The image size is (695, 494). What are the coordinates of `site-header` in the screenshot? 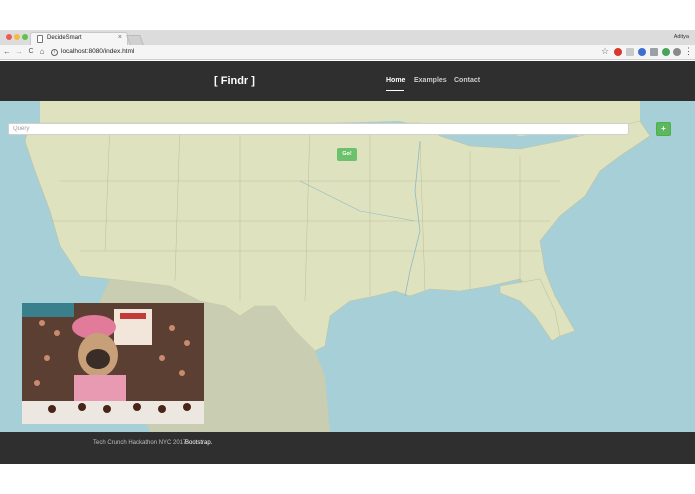 It's located at (347, 81).